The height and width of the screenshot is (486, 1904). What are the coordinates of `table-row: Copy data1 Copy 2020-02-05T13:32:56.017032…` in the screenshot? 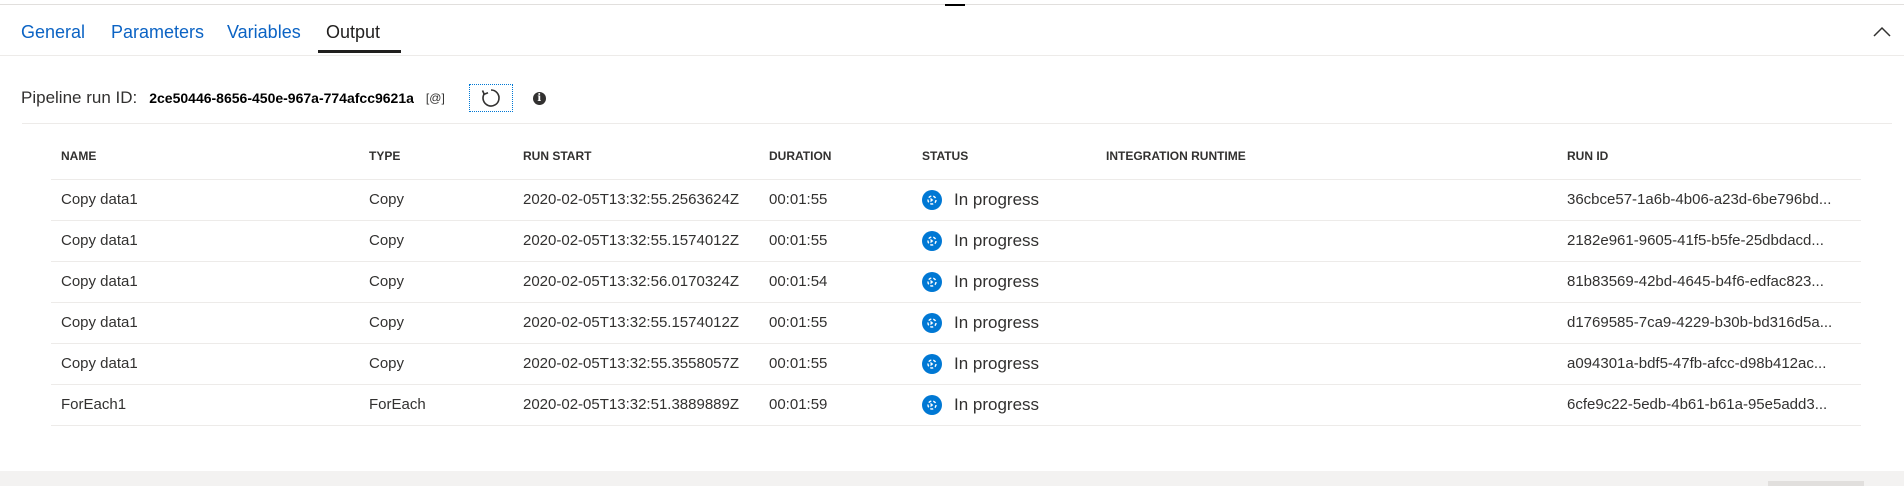 It's located at (956, 282).